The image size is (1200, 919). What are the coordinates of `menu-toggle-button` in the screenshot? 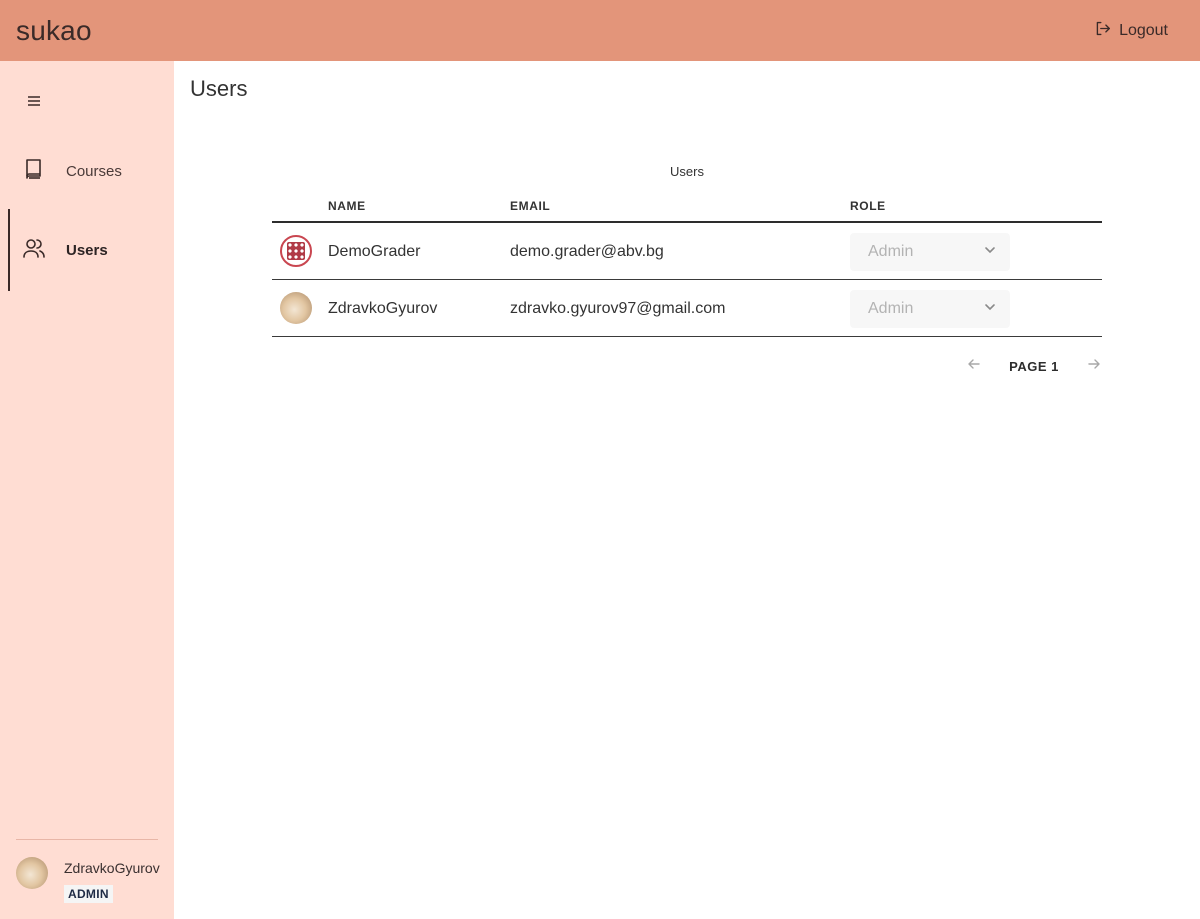 It's located at (34, 101).